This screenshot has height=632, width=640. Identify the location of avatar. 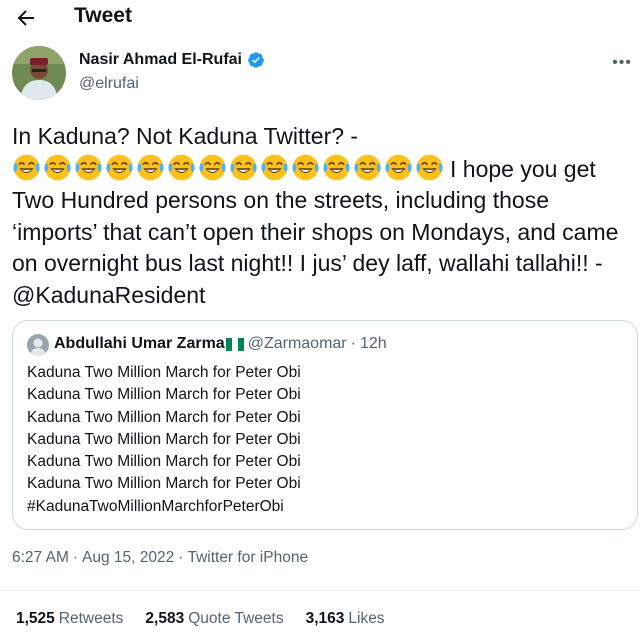
(39, 73).